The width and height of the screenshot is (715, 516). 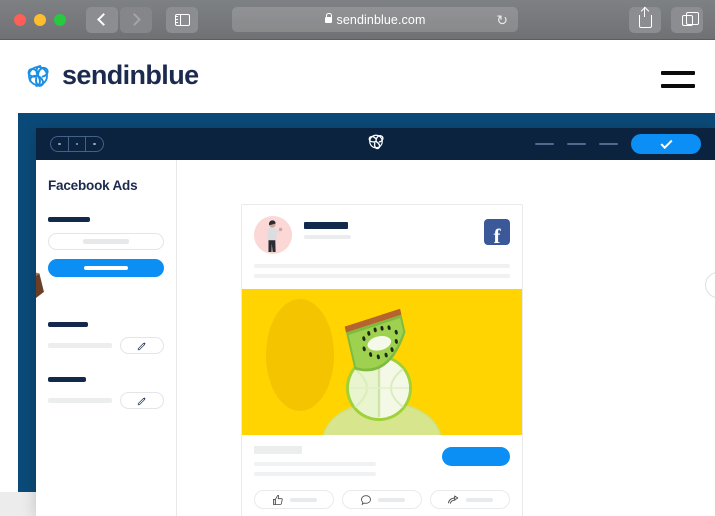 I want to click on post-cta-text, so click(x=348, y=461).